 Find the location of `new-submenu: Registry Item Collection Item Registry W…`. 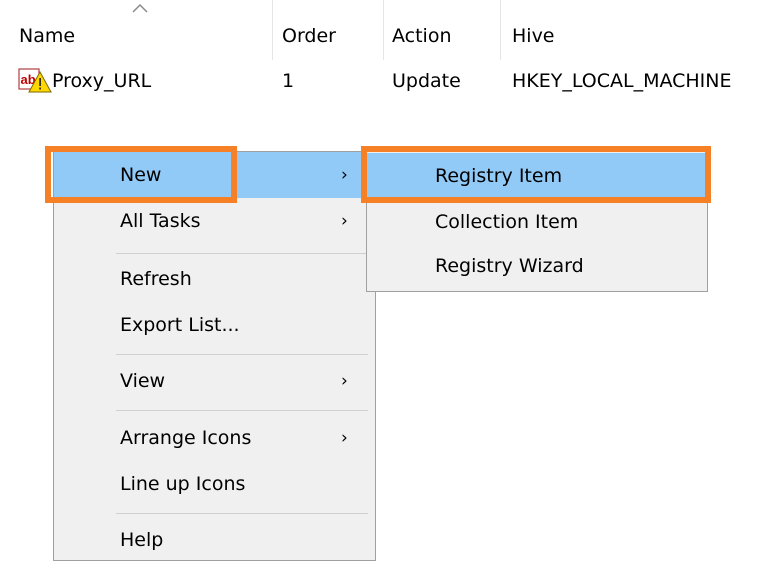

new-submenu: Registry Item Collection Item Registry W… is located at coordinates (537, 221).